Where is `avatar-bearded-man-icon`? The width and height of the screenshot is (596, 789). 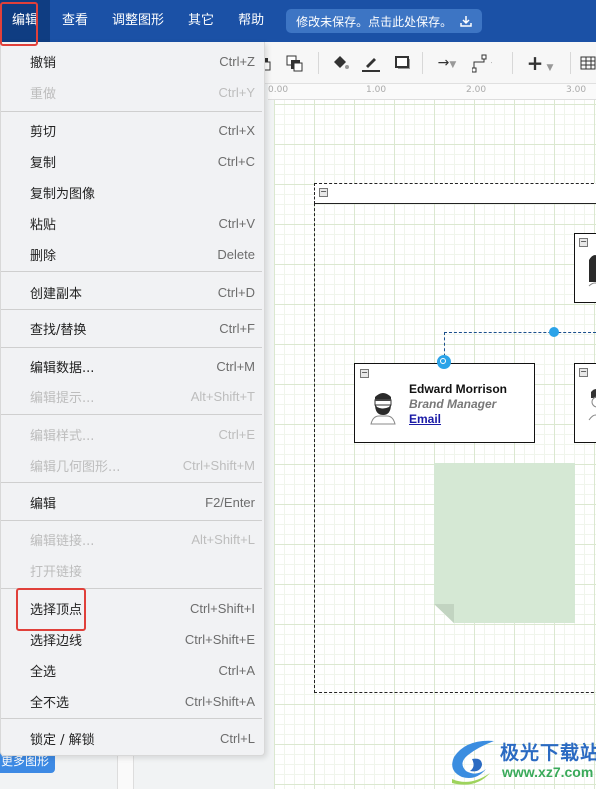
avatar-bearded-man-icon is located at coordinates (383, 409).